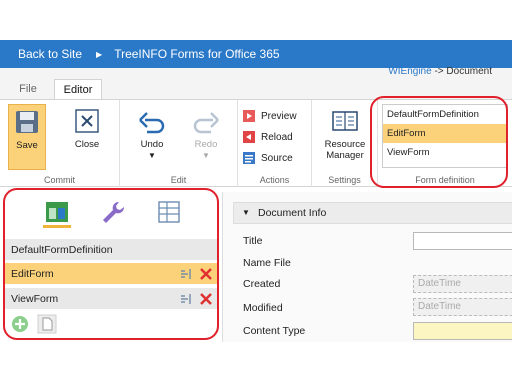 The image size is (512, 384). Describe the element at coordinates (59, 180) in the screenshot. I see `commit-group-label: Commit` at that location.